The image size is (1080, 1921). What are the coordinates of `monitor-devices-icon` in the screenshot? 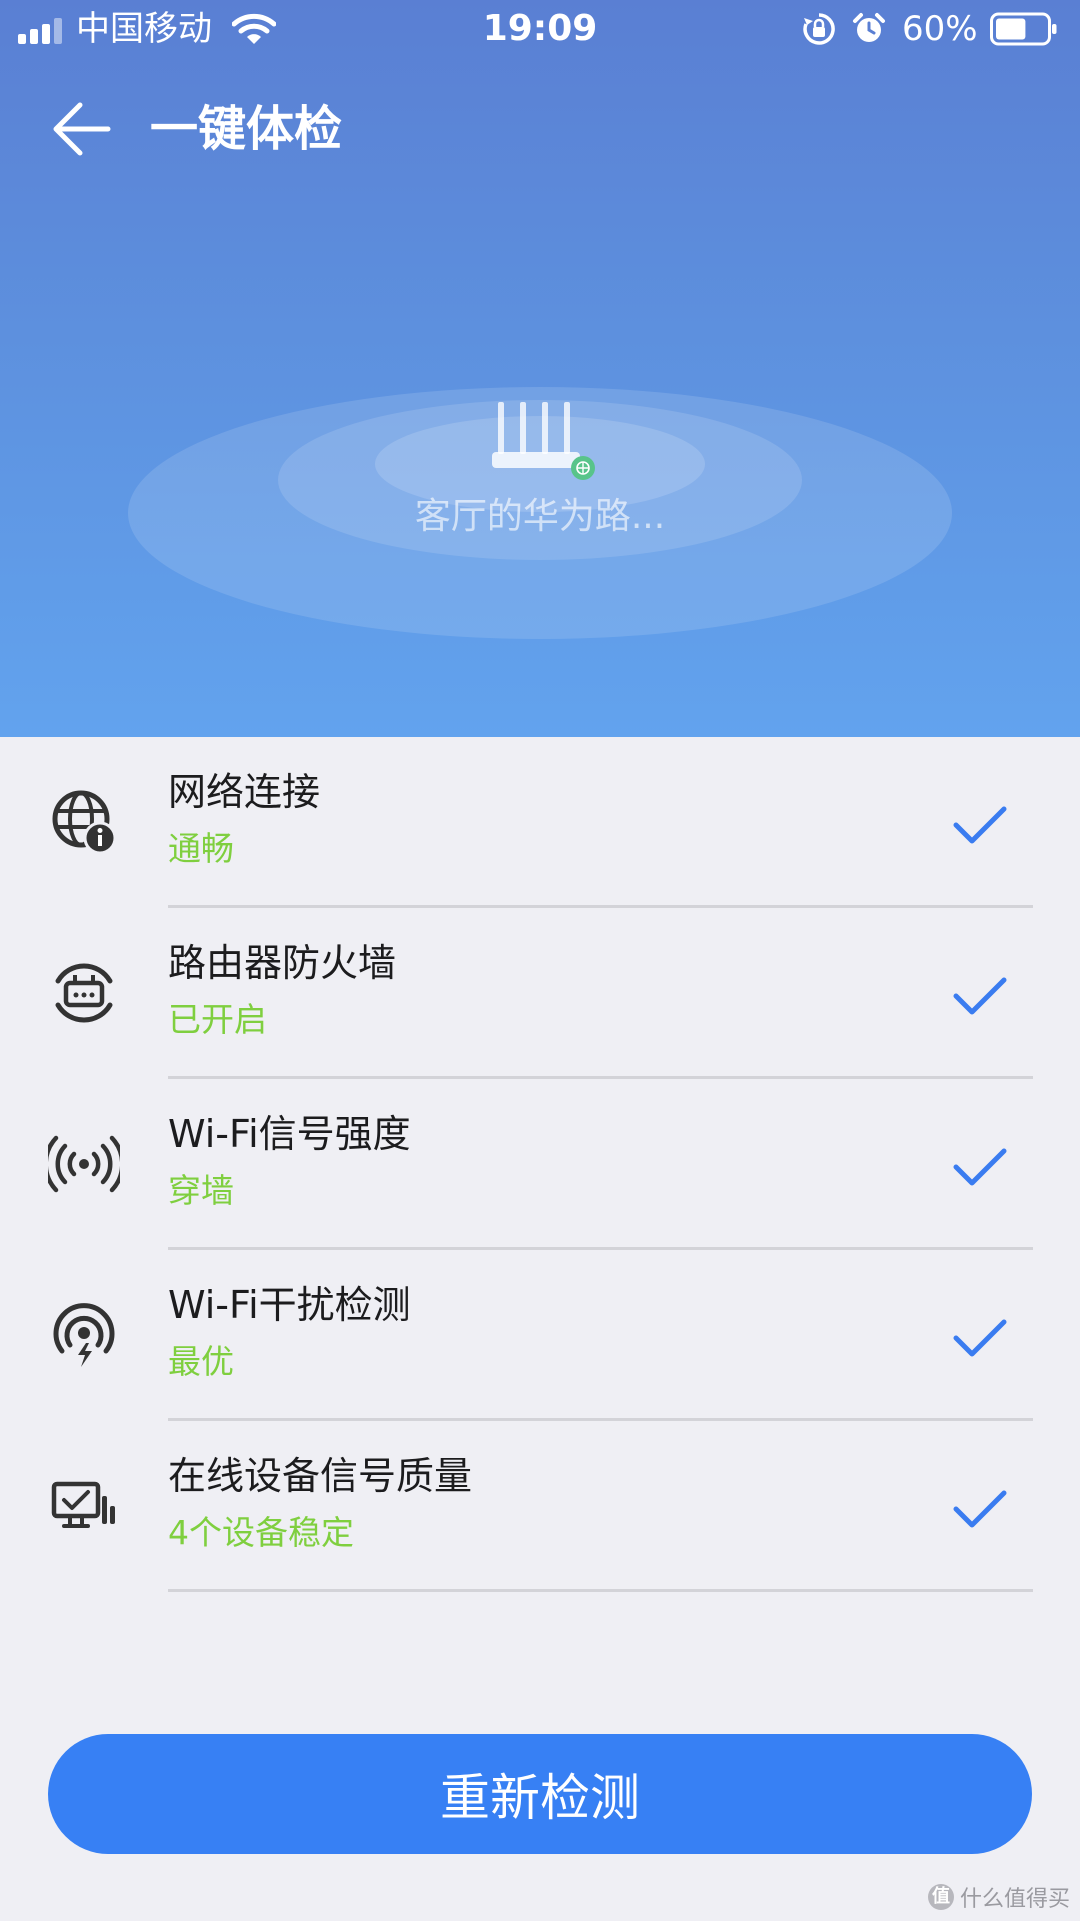 It's located at (83, 1504).